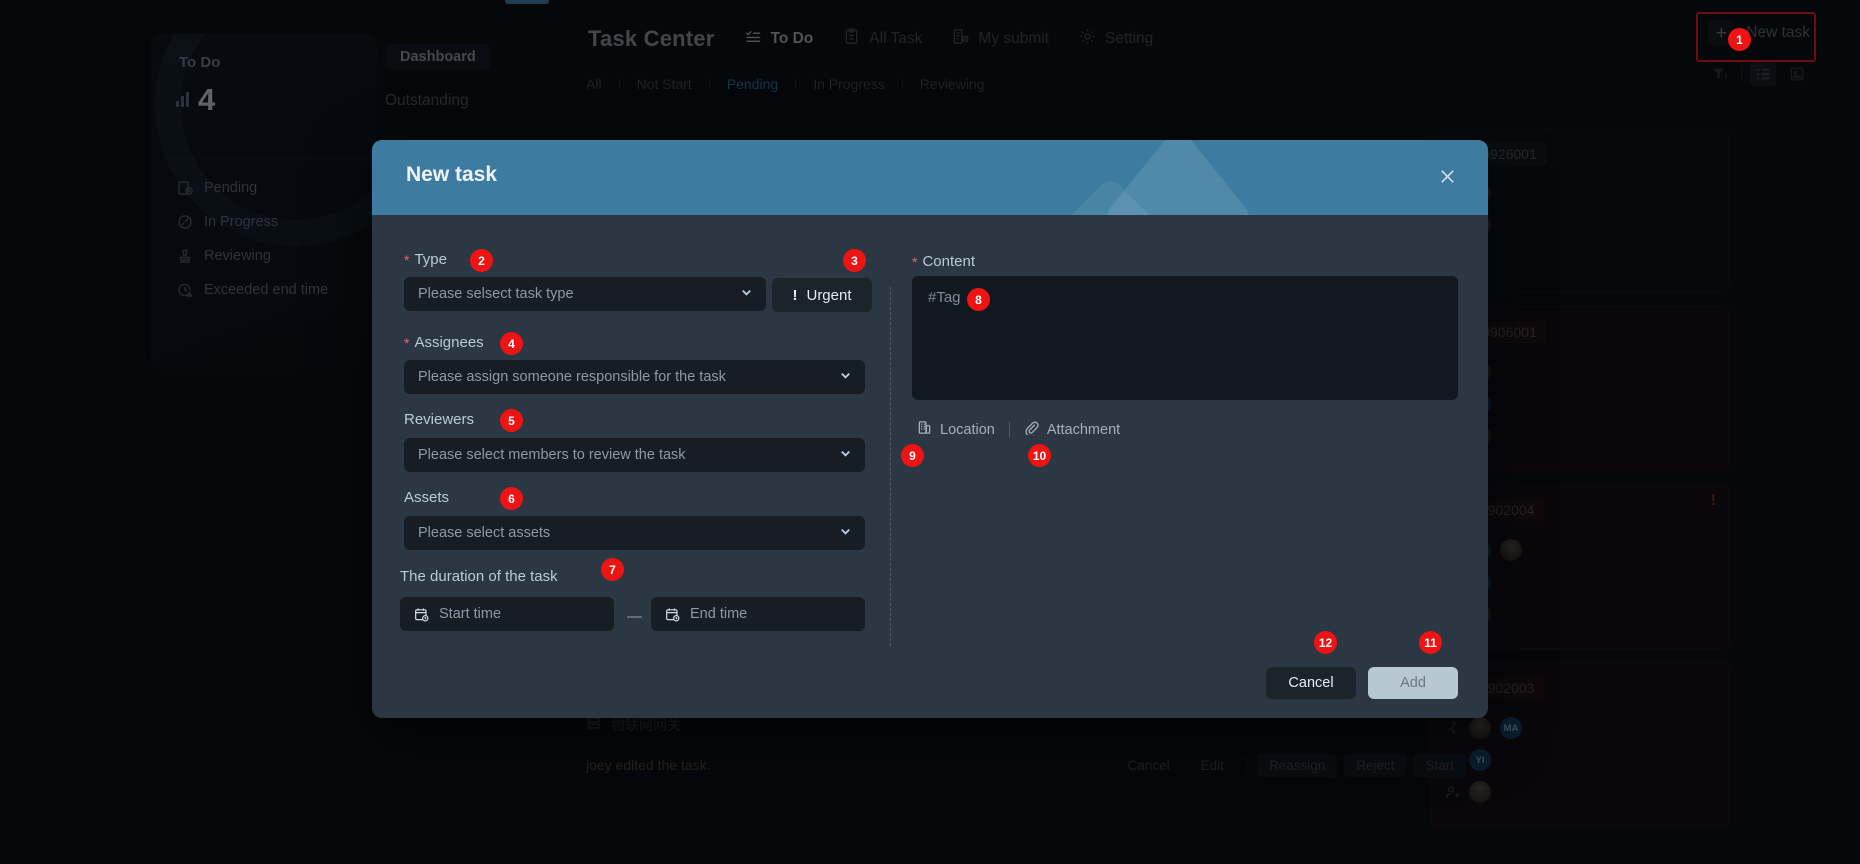 The height and width of the screenshot is (864, 1860). I want to click on close-icon, so click(1447, 176).